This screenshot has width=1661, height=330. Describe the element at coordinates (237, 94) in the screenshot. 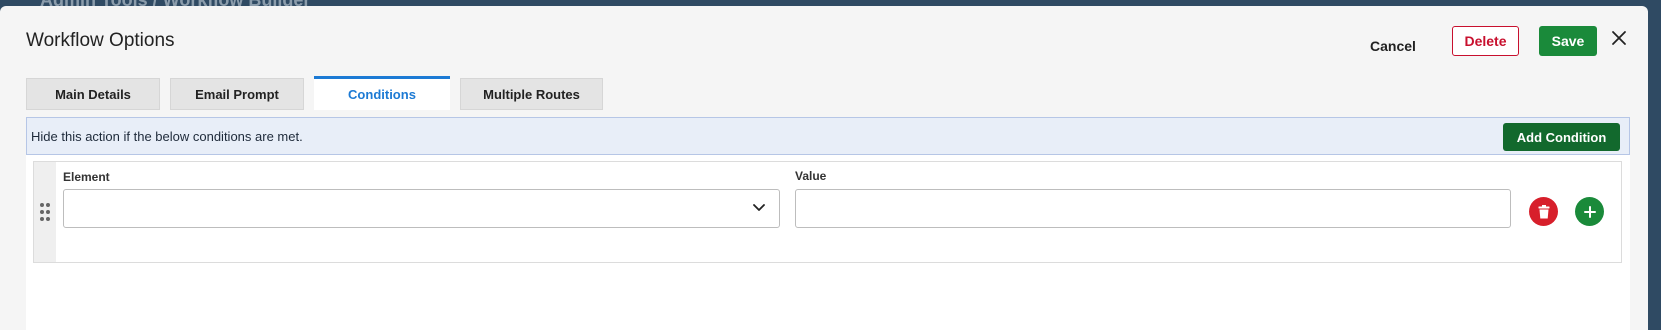

I see `tab-email-prompt: Email Prompt` at that location.